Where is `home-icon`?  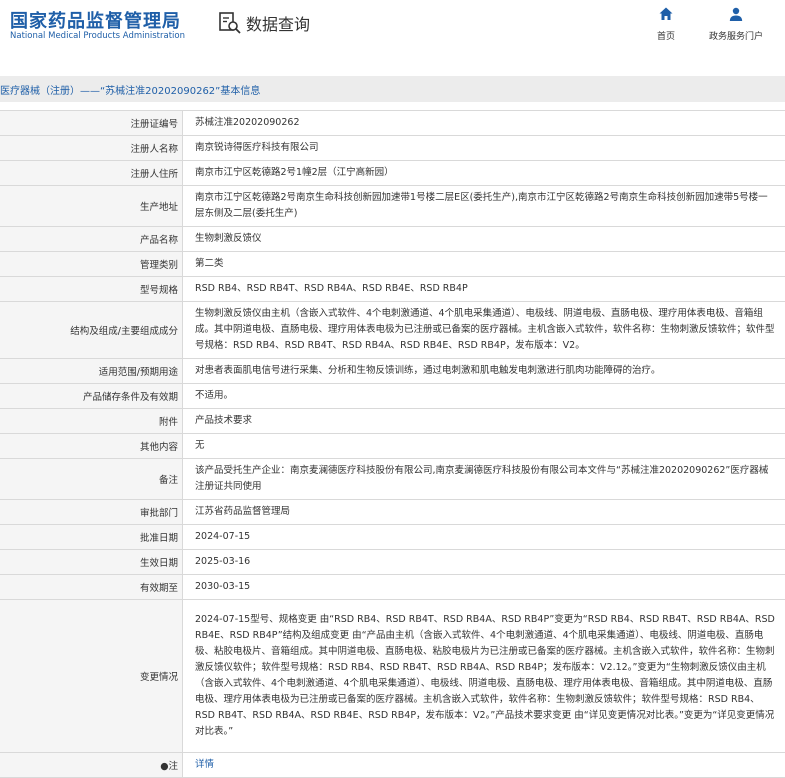 home-icon is located at coordinates (666, 13).